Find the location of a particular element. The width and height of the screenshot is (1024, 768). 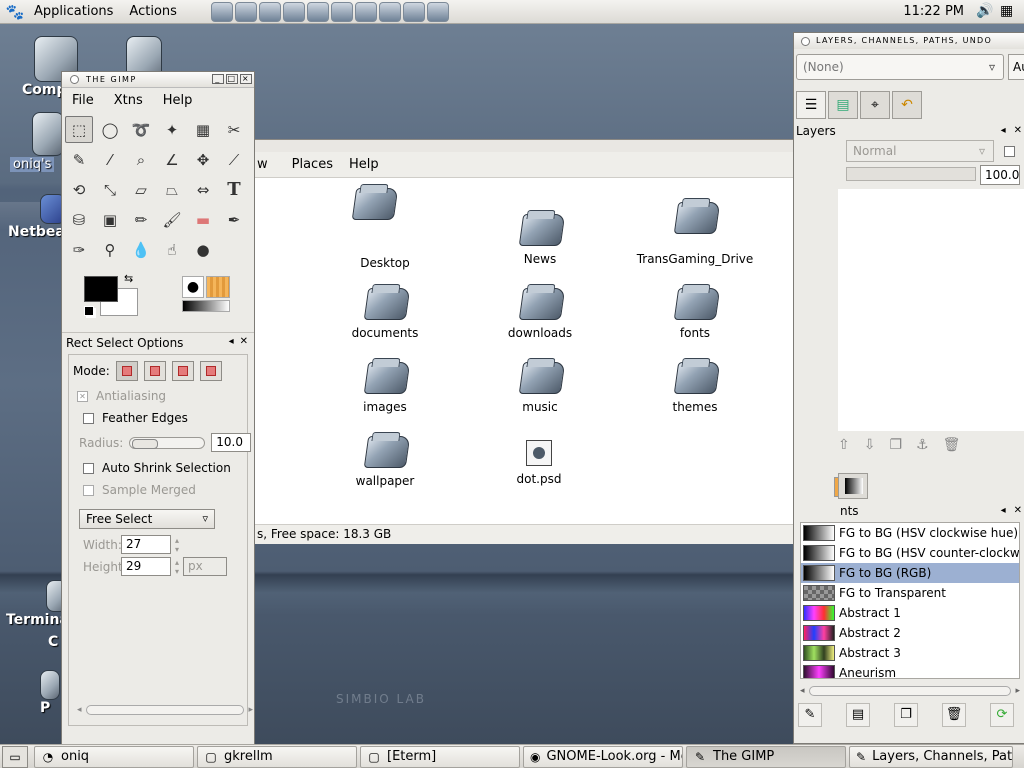

network-tray-icon: ▦ is located at coordinates (1009, 12).